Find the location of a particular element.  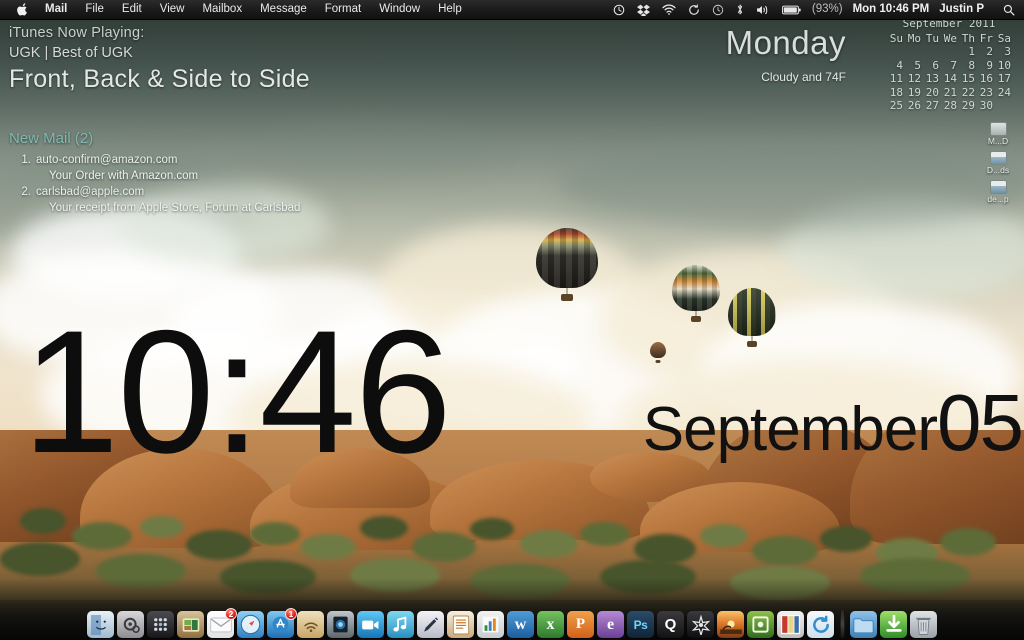

itunes-header: iTunes Now Playing: is located at coordinates (77, 33).